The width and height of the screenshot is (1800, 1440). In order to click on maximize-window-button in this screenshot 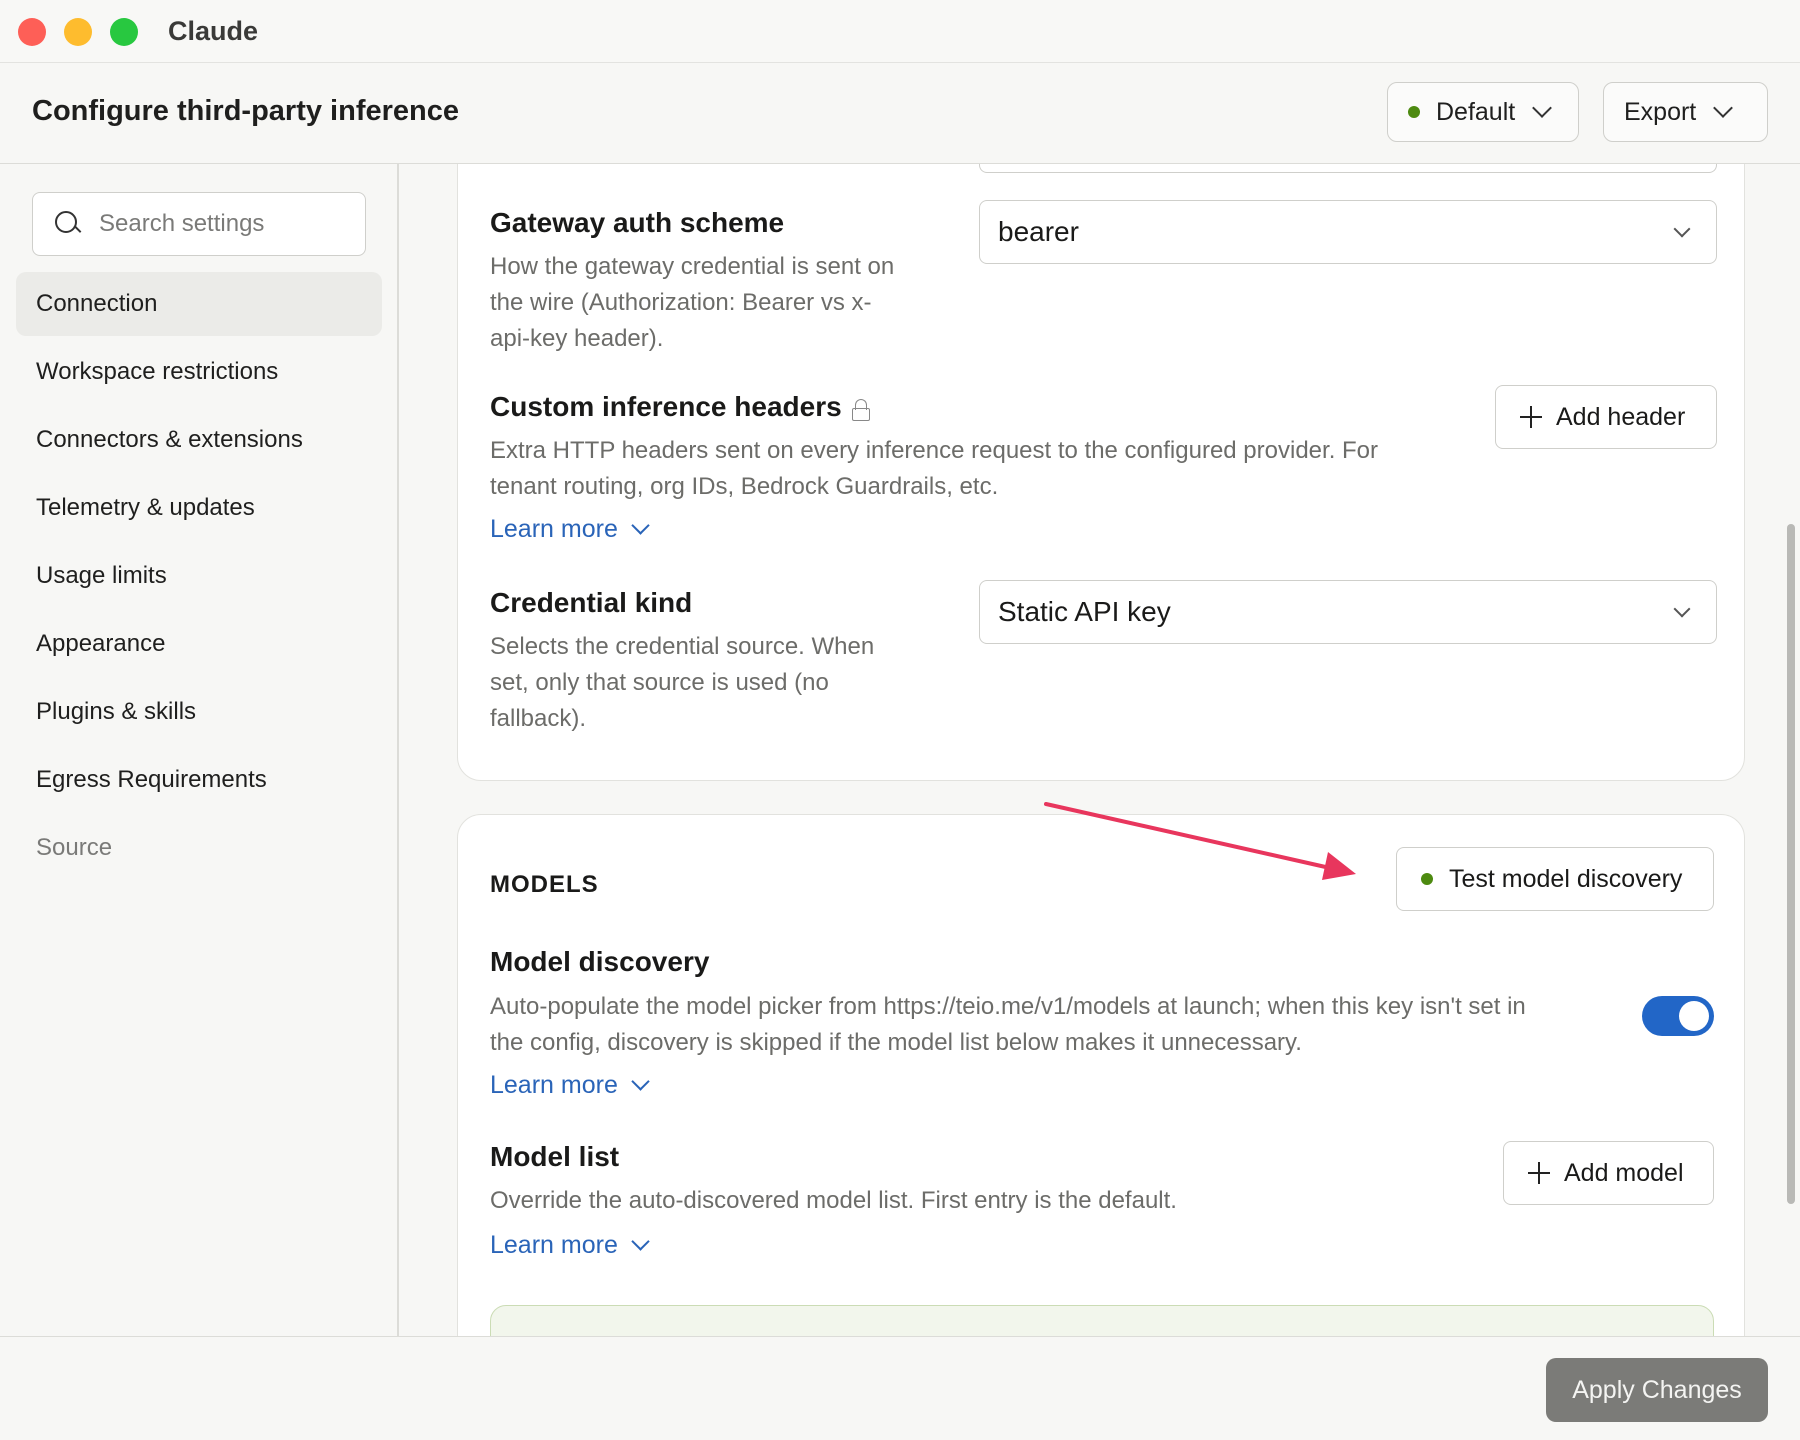, I will do `click(124, 32)`.